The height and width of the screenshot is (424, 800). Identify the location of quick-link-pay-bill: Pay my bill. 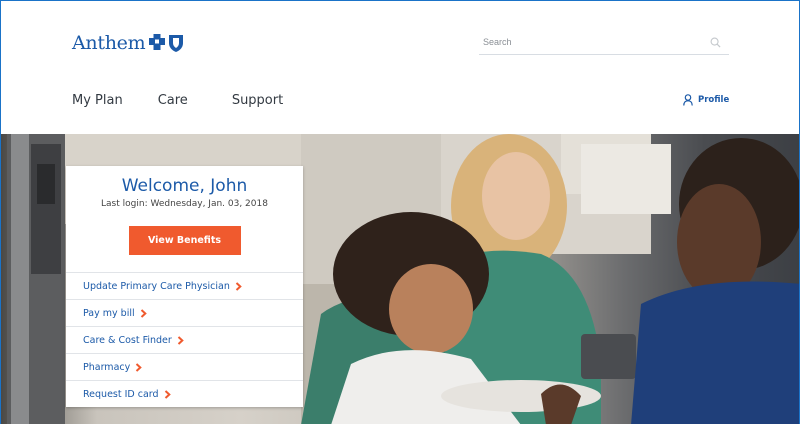
(184, 312).